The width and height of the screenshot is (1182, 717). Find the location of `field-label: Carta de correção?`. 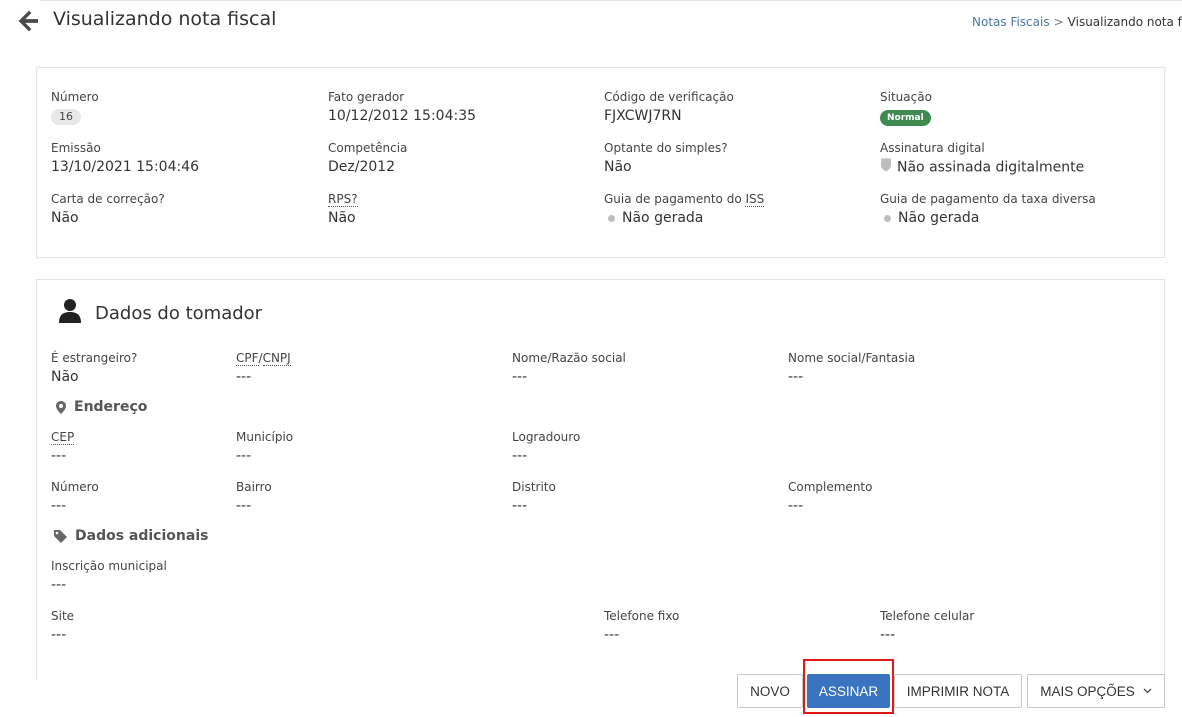

field-label: Carta de correção? is located at coordinates (108, 199).